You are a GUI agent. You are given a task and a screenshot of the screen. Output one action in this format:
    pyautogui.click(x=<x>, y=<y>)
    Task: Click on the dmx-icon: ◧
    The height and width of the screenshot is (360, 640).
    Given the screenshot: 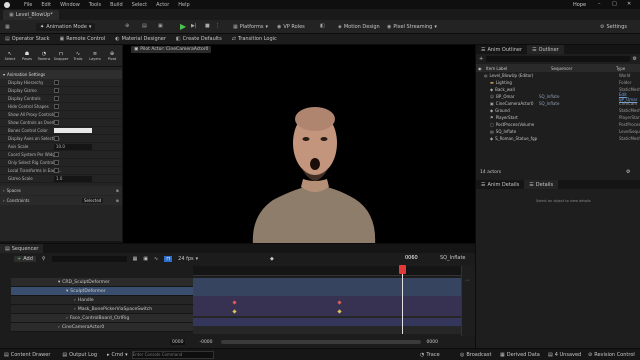 What is the action you would take?
    pyautogui.click(x=322, y=26)
    